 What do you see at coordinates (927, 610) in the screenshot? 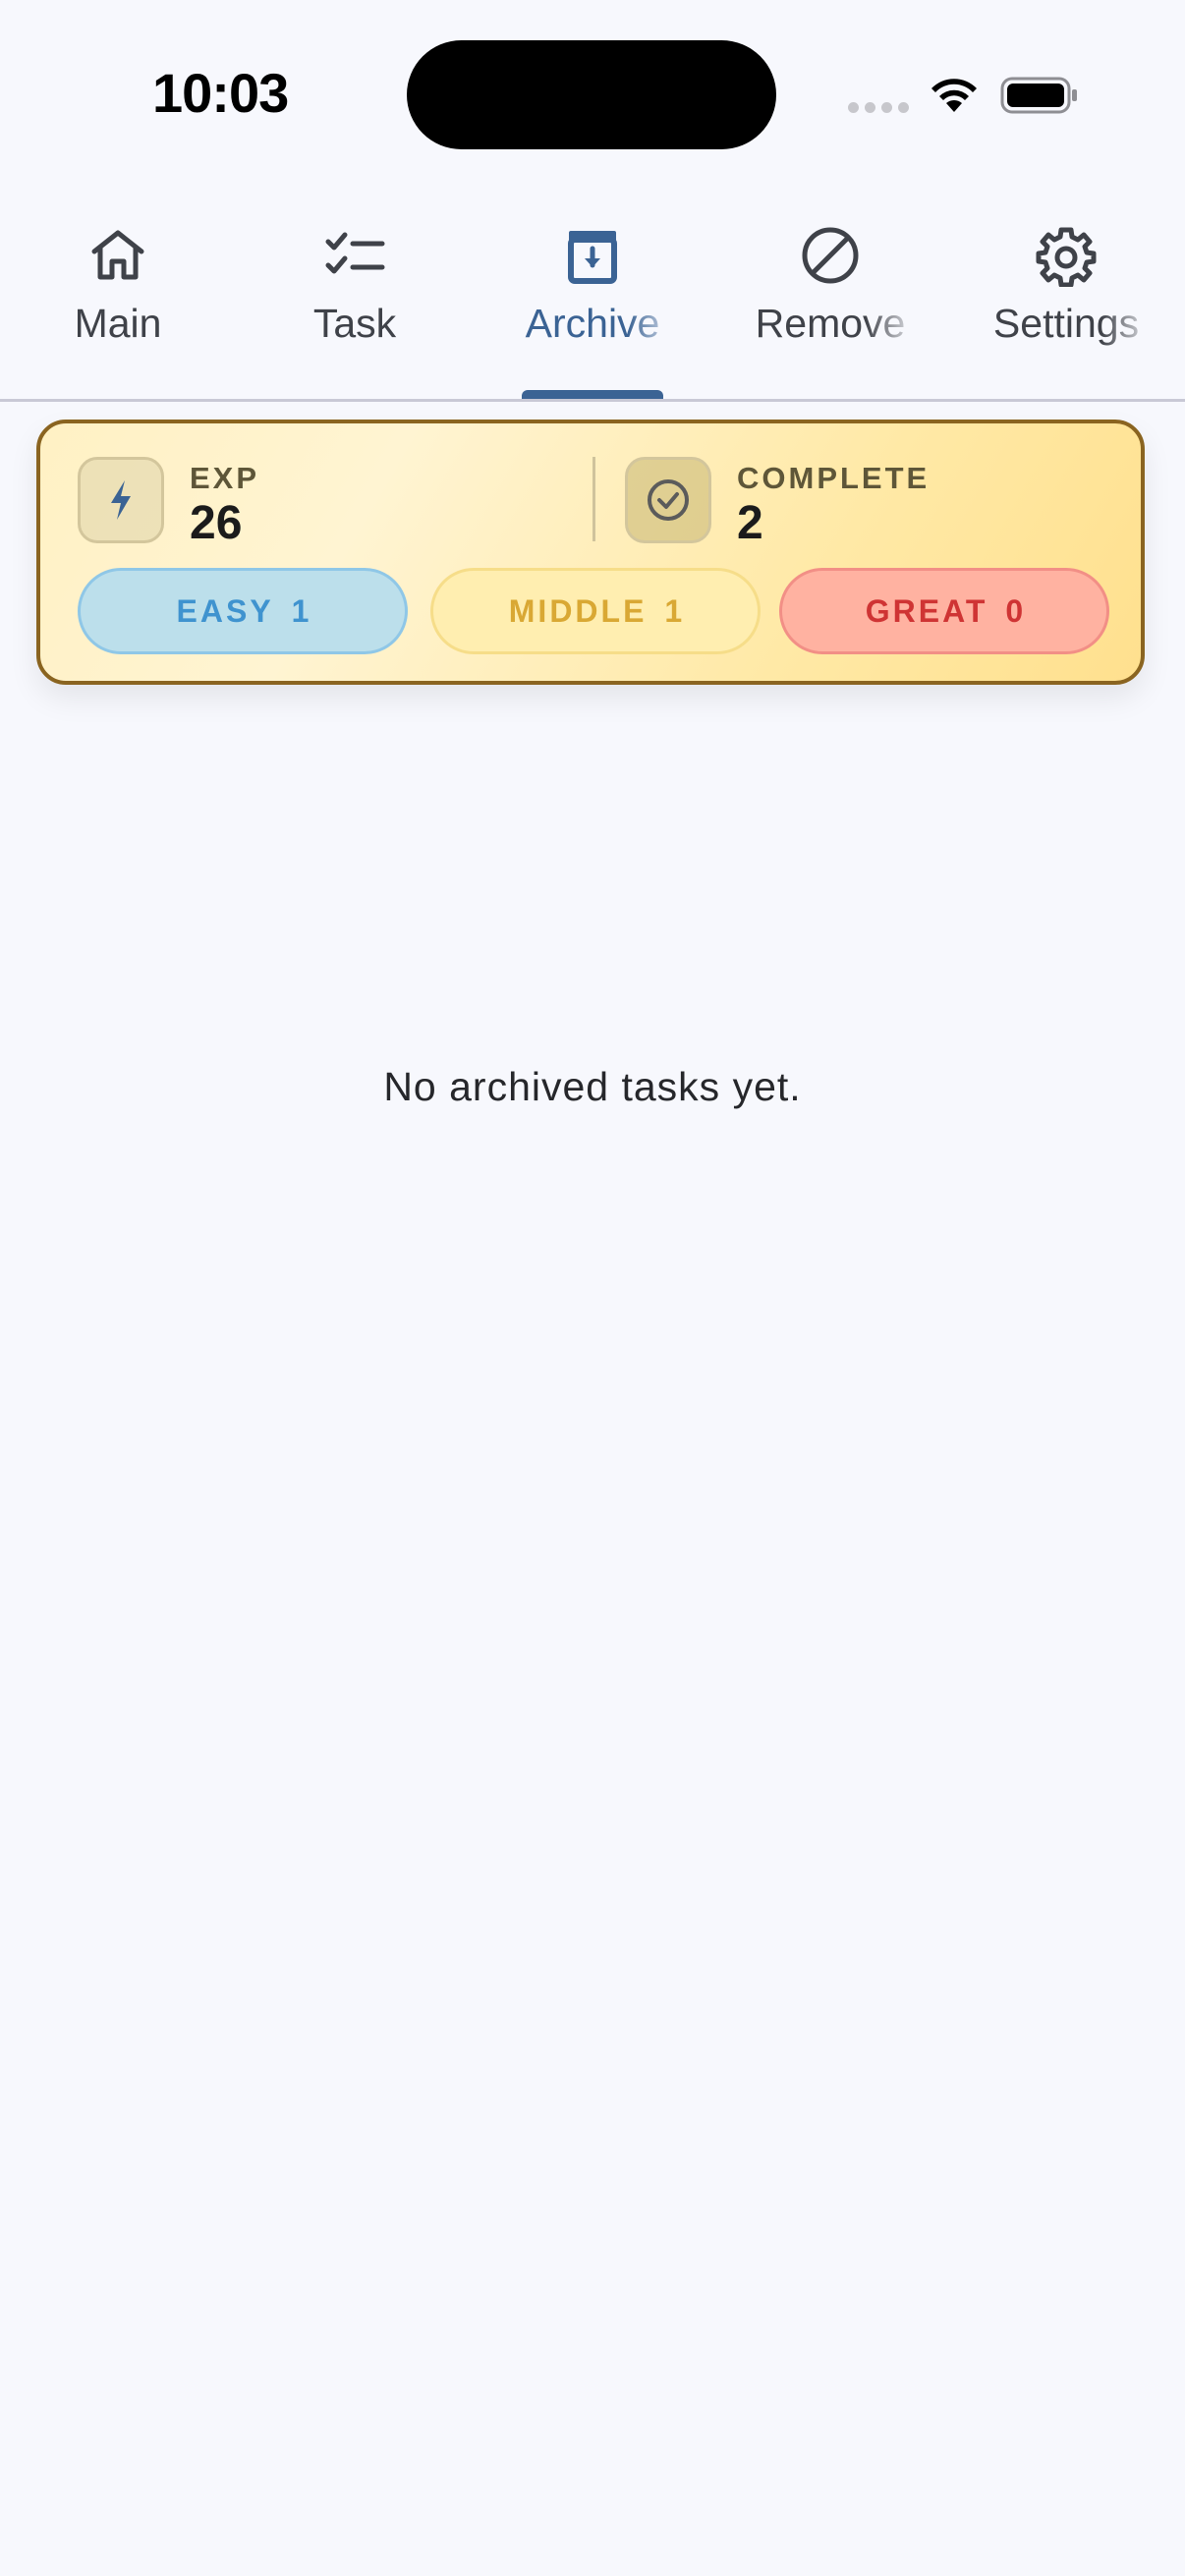
I see `great-label: GREAT` at bounding box center [927, 610].